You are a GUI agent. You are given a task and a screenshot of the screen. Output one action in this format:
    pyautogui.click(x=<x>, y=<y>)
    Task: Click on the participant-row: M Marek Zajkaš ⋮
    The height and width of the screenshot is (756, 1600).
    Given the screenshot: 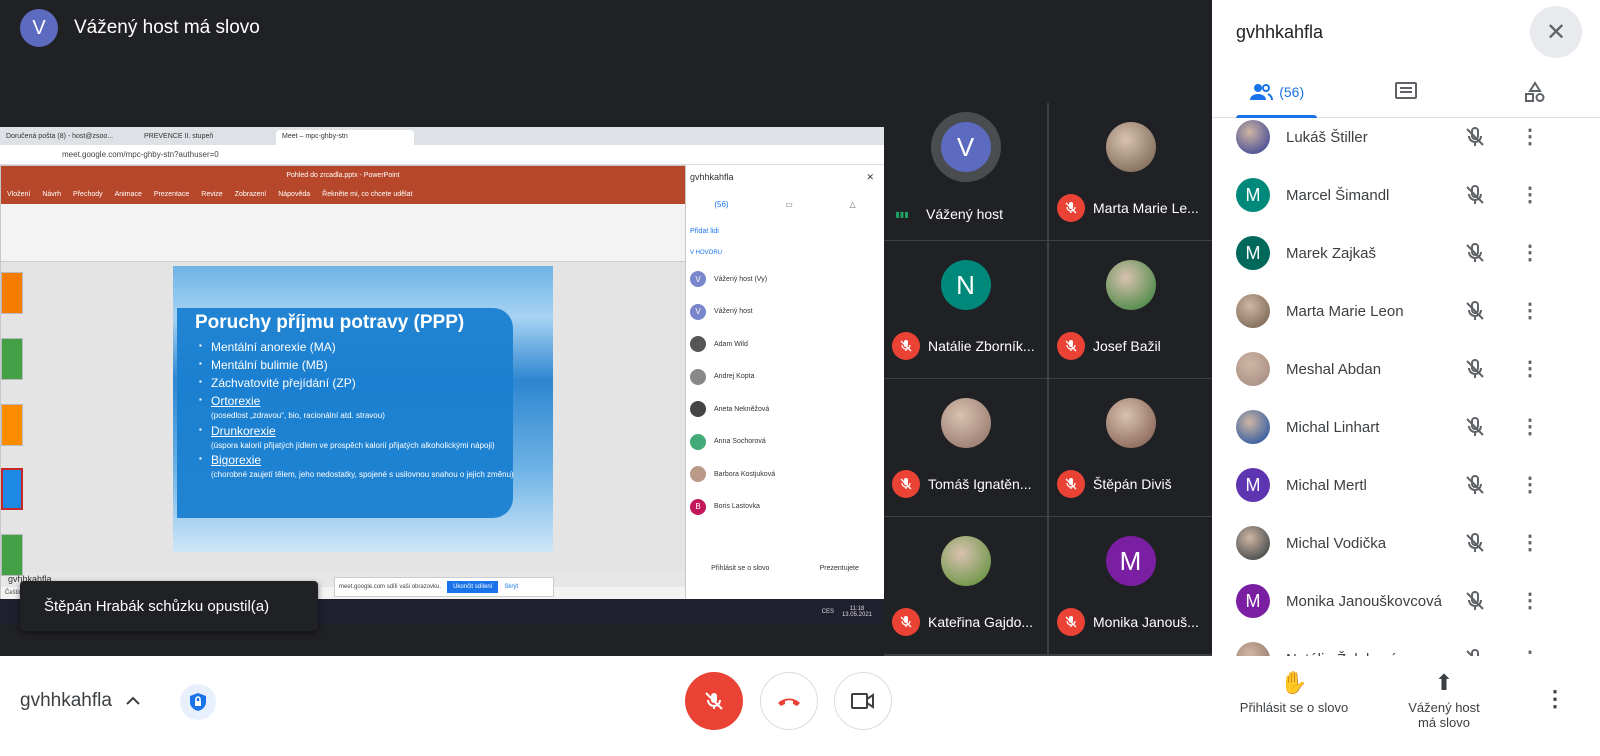 What is the action you would take?
    pyautogui.click(x=1406, y=253)
    